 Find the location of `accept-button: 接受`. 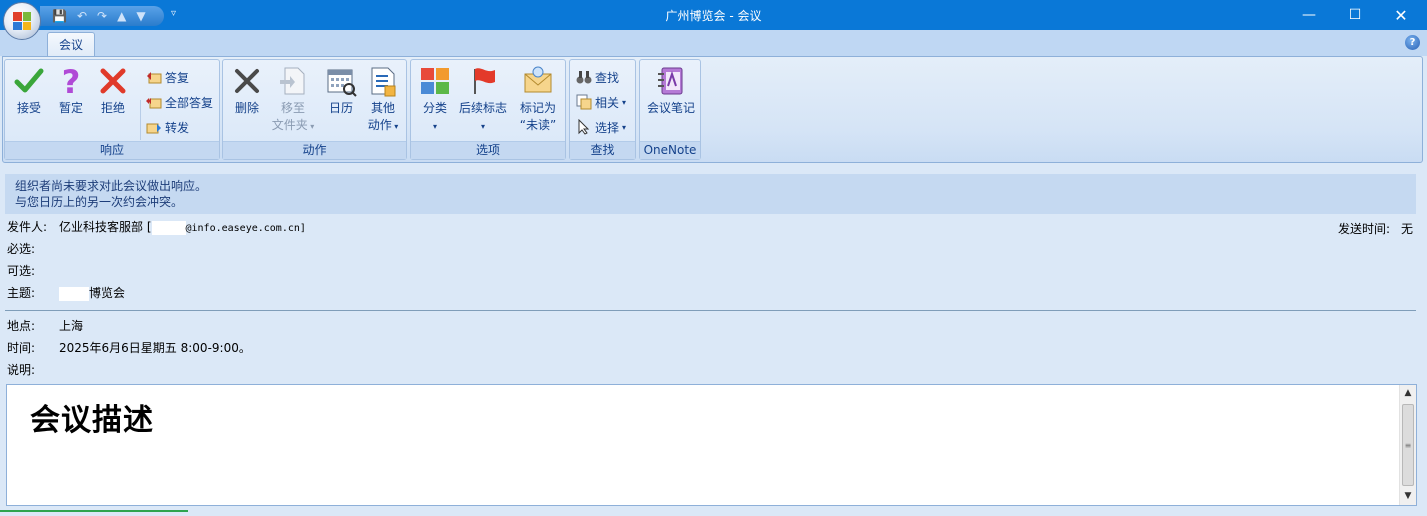

accept-button: 接受 is located at coordinates (29, 90).